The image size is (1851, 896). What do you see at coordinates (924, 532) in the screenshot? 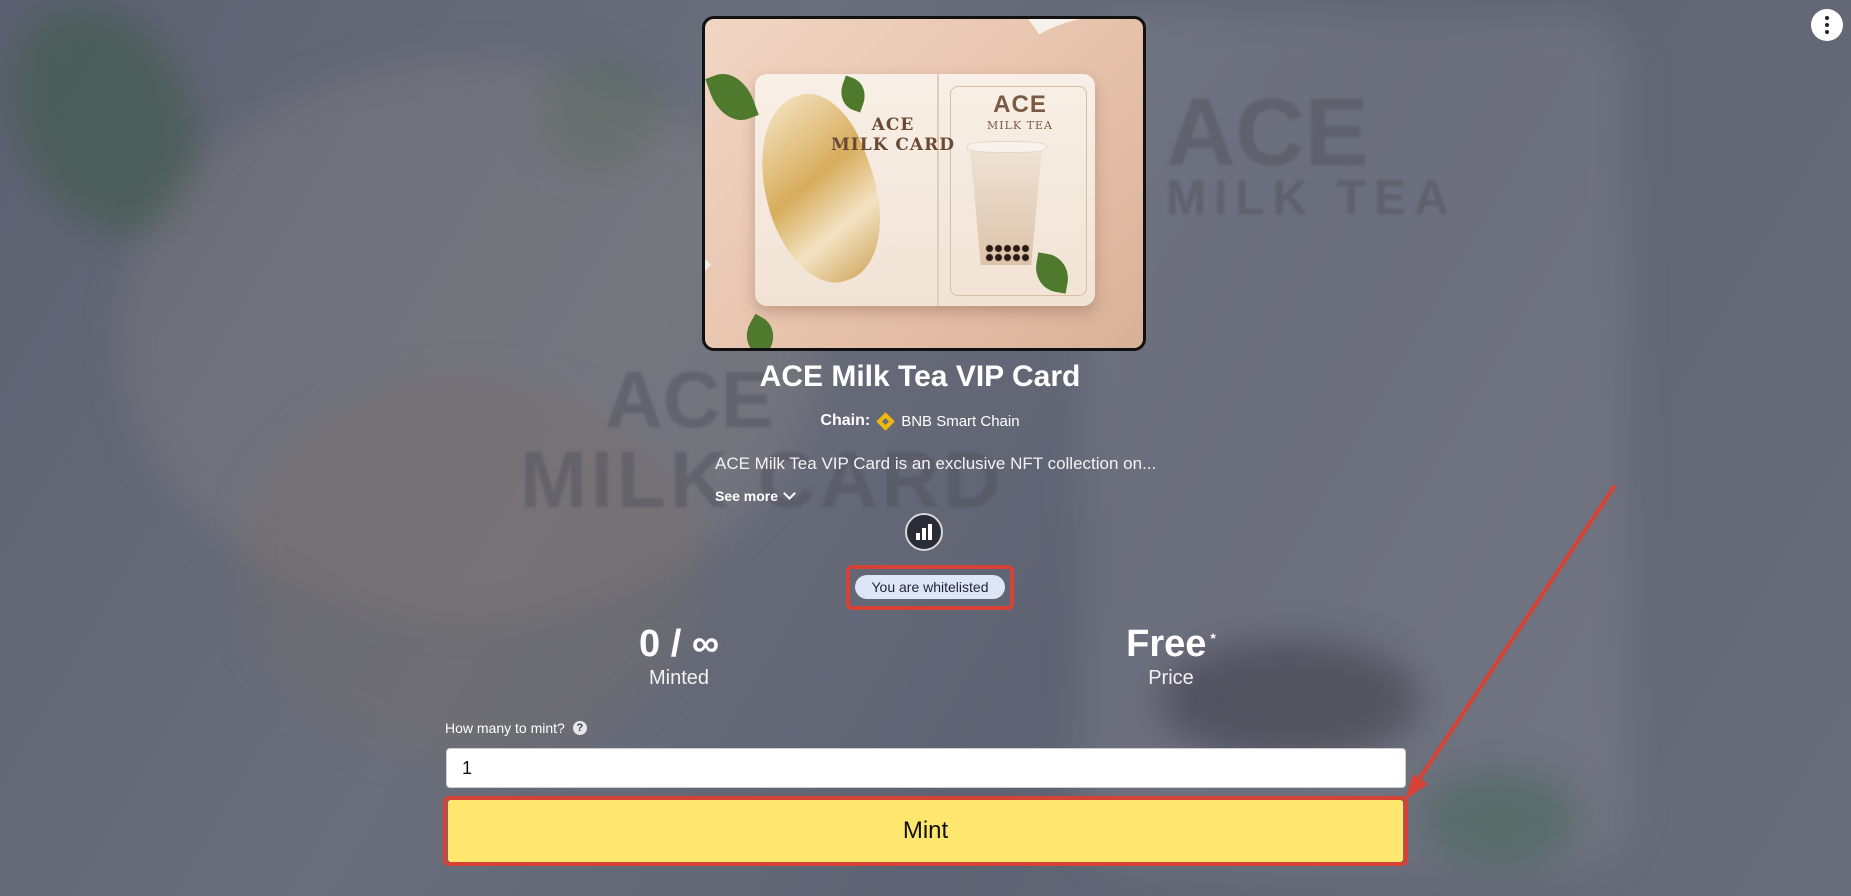
I see `creator-logo-icon` at bounding box center [924, 532].